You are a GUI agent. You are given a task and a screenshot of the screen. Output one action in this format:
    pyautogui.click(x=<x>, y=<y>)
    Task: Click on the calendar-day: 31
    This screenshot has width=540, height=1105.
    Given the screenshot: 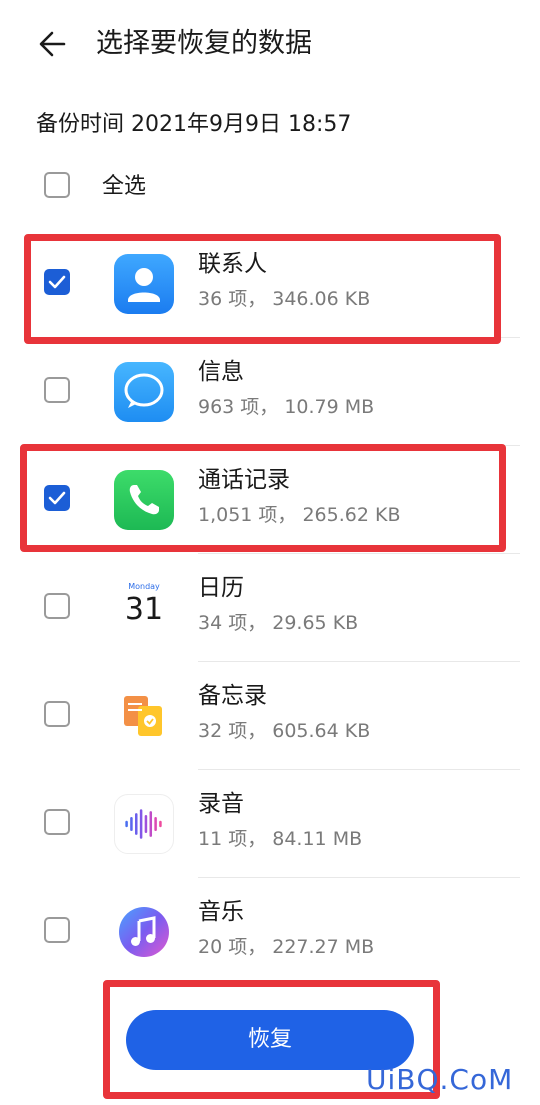 What is the action you would take?
    pyautogui.click(x=144, y=609)
    